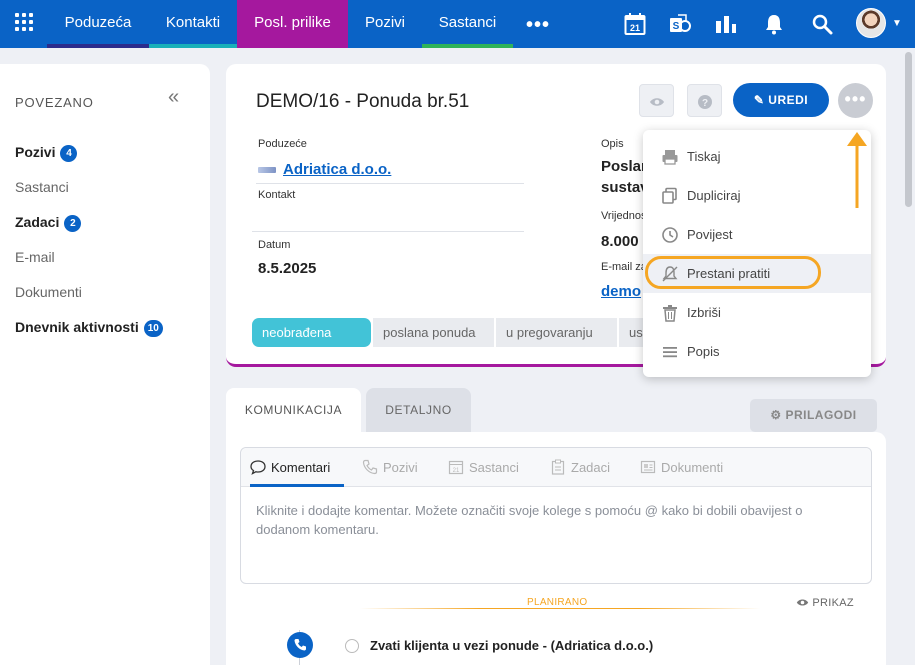 This screenshot has width=915, height=665. I want to click on nav-item-label: Kontakti, so click(193, 22).